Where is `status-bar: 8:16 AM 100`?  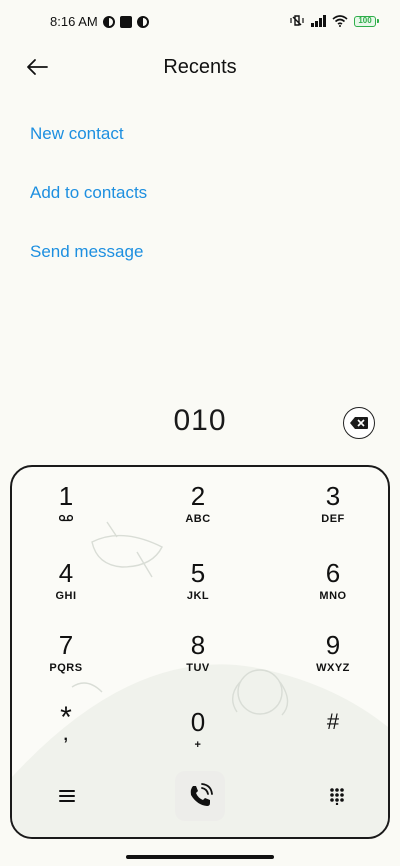
status-bar: 8:16 AM 100 is located at coordinates (200, 22).